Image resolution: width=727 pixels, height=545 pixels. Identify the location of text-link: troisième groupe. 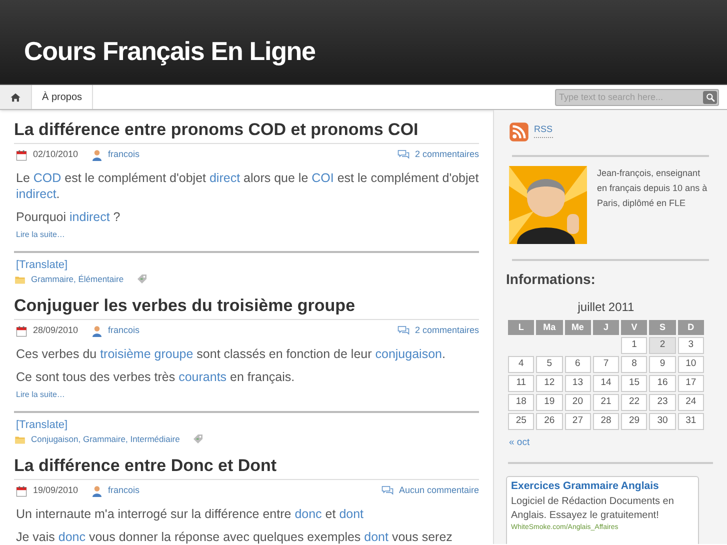
(147, 354).